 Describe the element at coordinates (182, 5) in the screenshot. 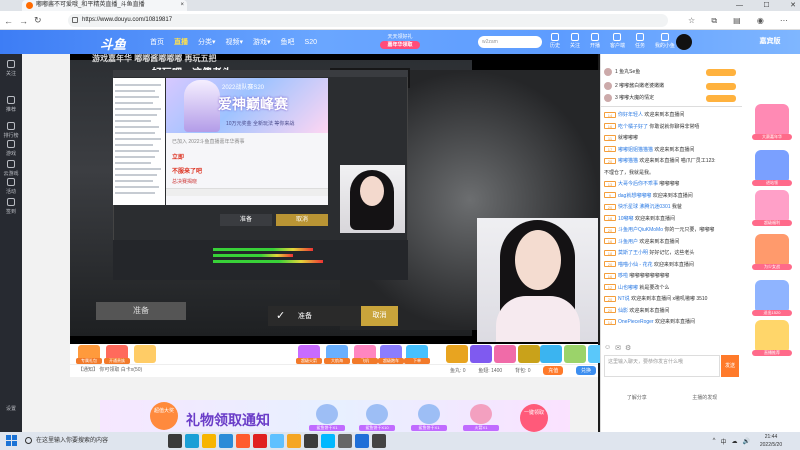

I see `close-tab-icon: ×` at that location.